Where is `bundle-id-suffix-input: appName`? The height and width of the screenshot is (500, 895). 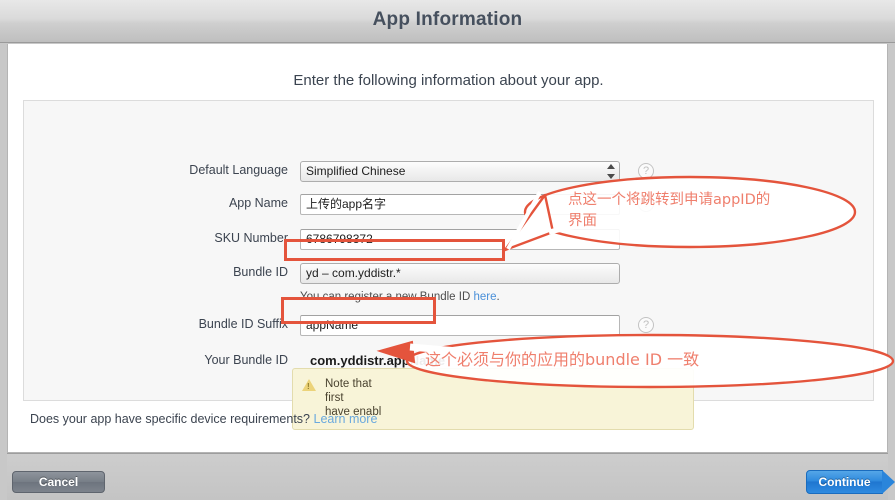 bundle-id-suffix-input: appName is located at coordinates (460, 325).